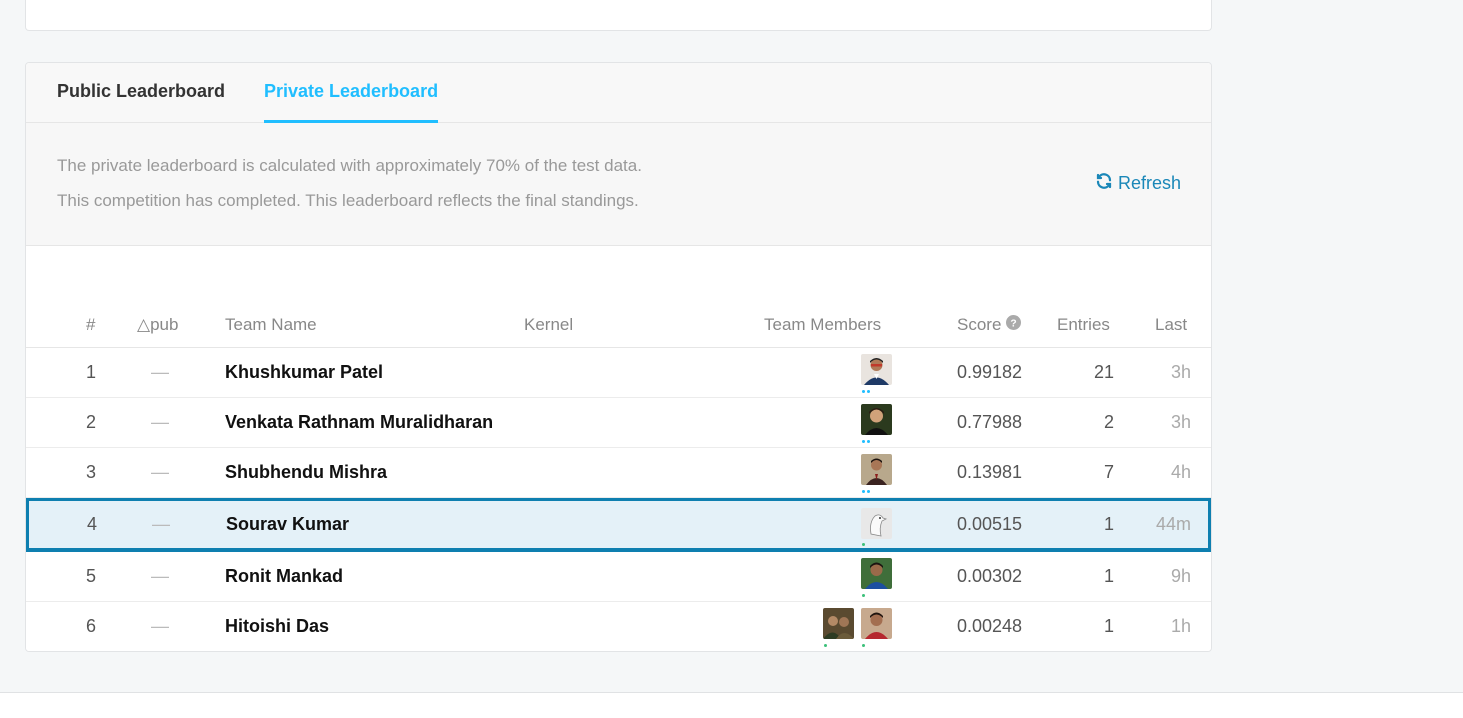 This screenshot has height=718, width=1463. What do you see at coordinates (277, 626) in the screenshot?
I see `team-name-link: Hitoishi Das` at bounding box center [277, 626].